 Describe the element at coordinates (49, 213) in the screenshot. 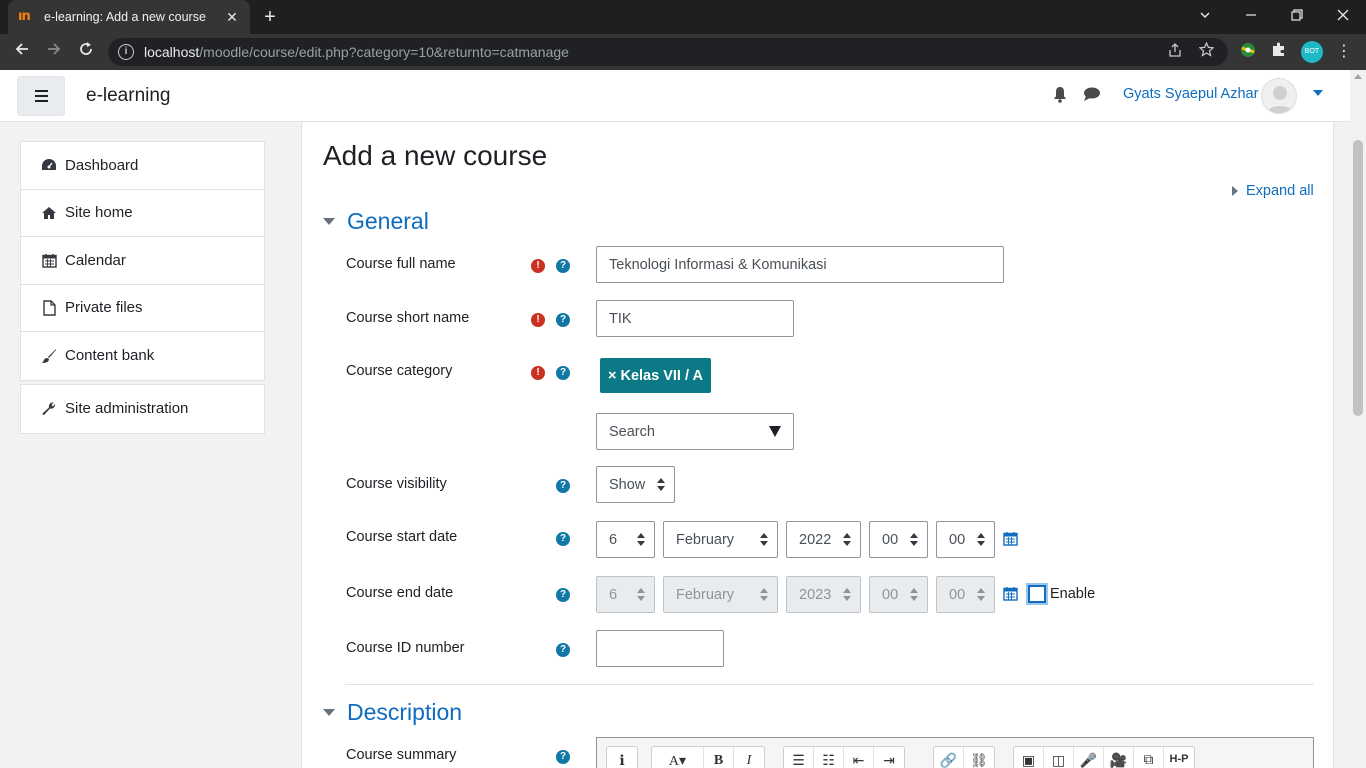

I see `home-icon` at that location.